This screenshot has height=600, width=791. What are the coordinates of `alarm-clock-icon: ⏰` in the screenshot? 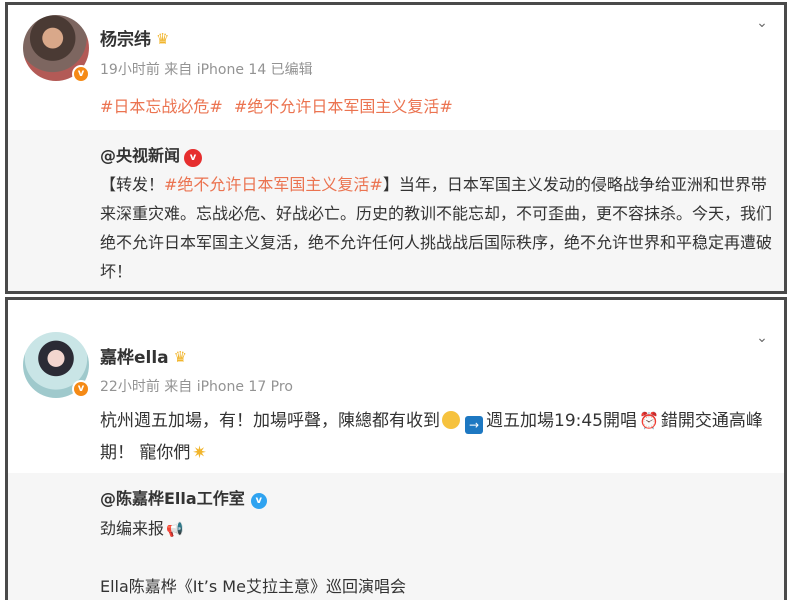 It's located at (649, 420).